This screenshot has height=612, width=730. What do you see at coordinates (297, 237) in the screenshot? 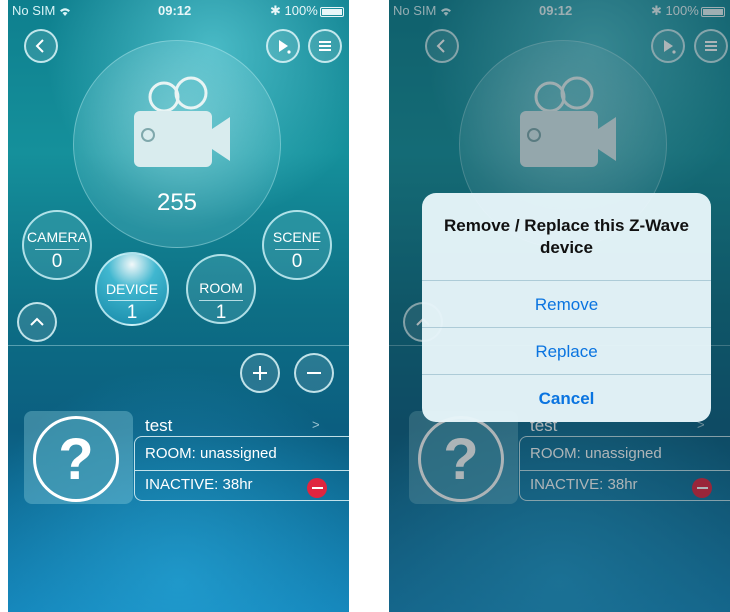
I see `scene-counter-label: SCENE` at bounding box center [297, 237].